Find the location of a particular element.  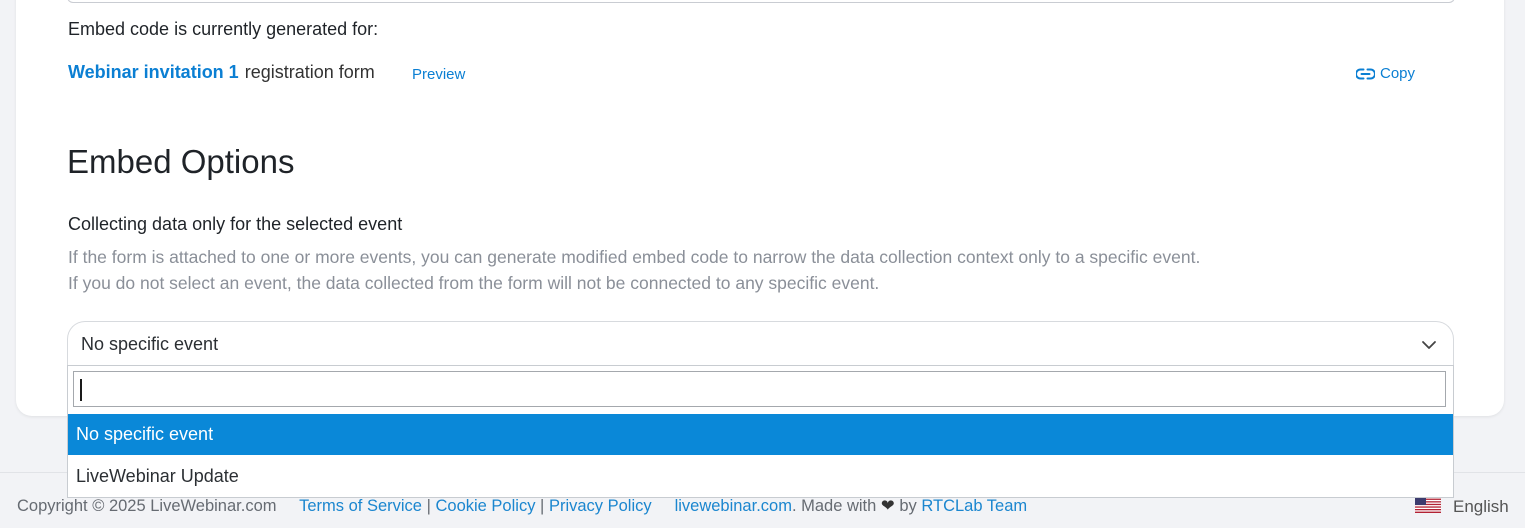

us-flag-icon is located at coordinates (1428, 507).